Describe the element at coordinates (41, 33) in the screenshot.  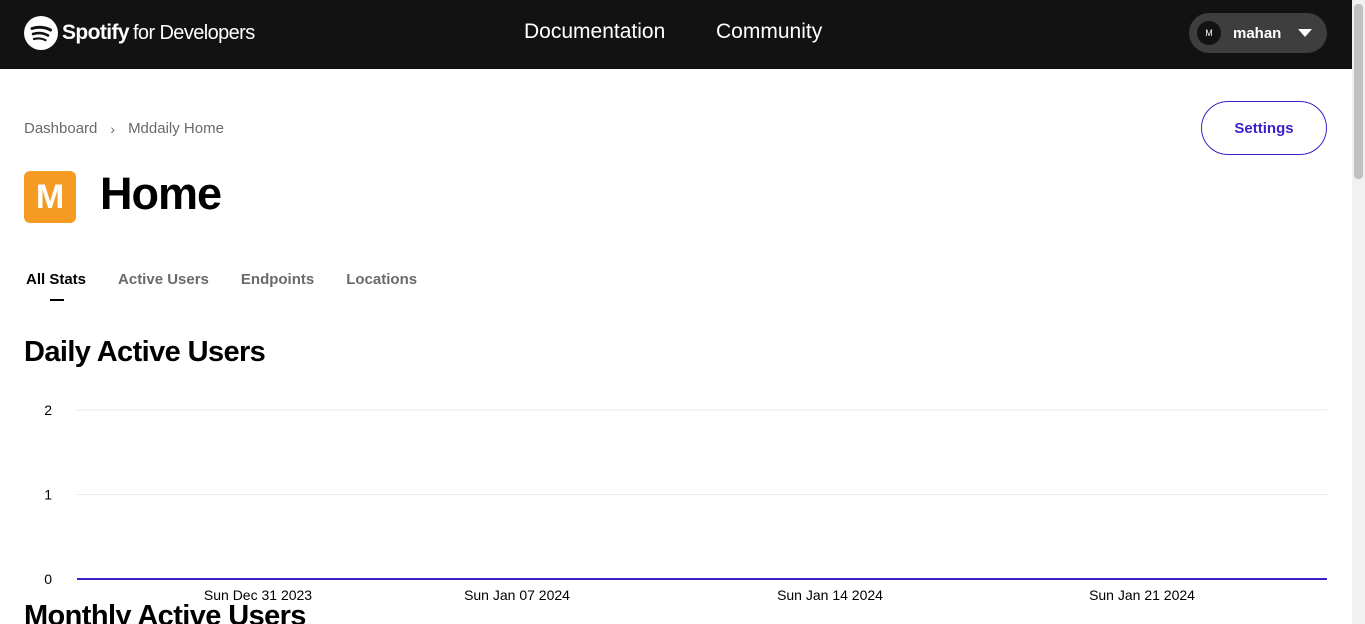
I see `spotify-icon` at that location.